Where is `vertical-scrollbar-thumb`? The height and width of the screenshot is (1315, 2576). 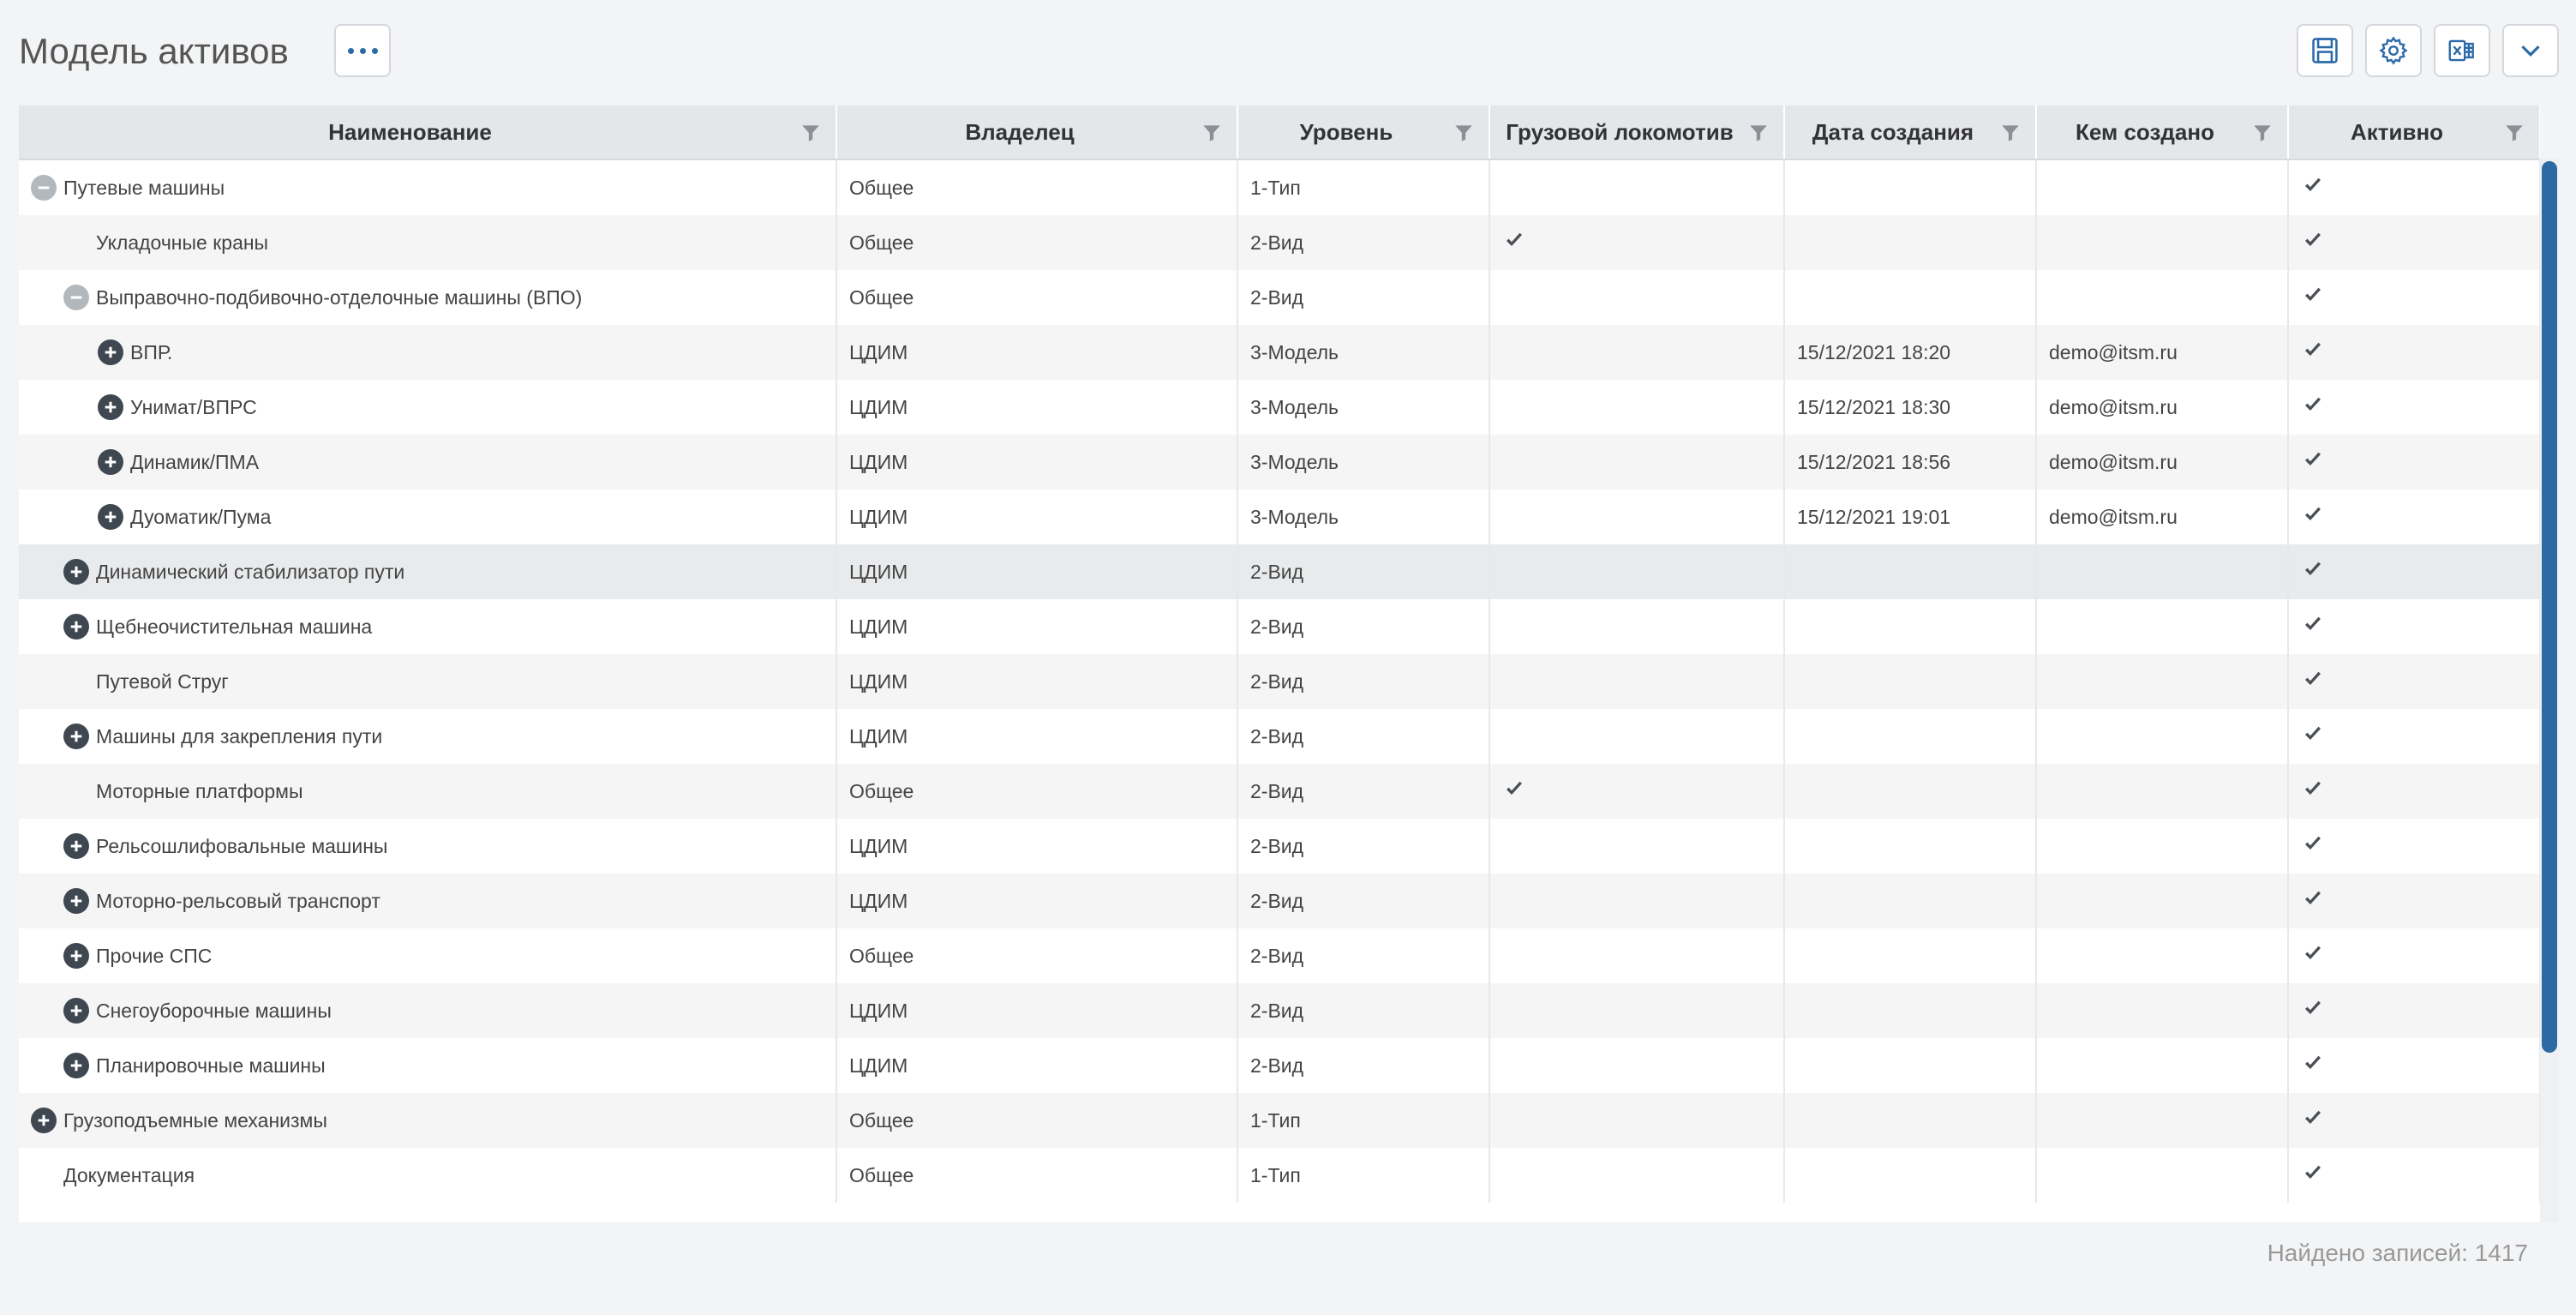 vertical-scrollbar-thumb is located at coordinates (2549, 607).